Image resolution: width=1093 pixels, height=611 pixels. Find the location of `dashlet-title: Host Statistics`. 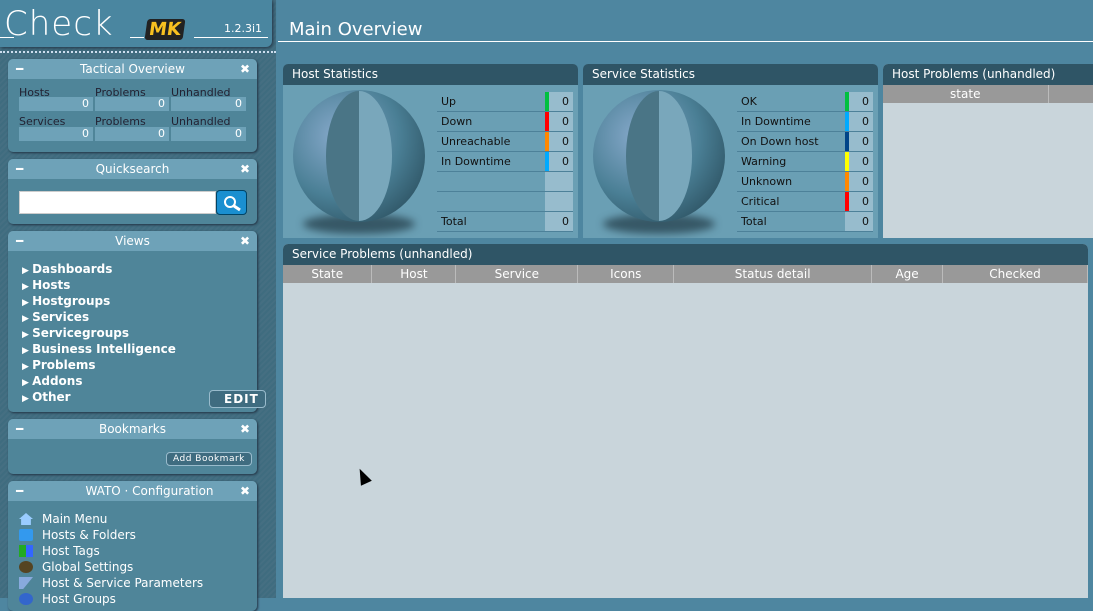

dashlet-title: Host Statistics is located at coordinates (430, 74).